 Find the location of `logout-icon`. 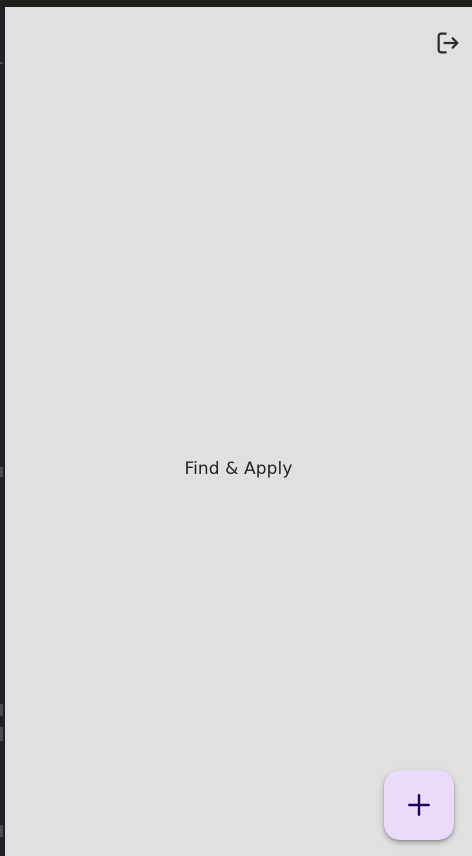

logout-icon is located at coordinates (448, 43).